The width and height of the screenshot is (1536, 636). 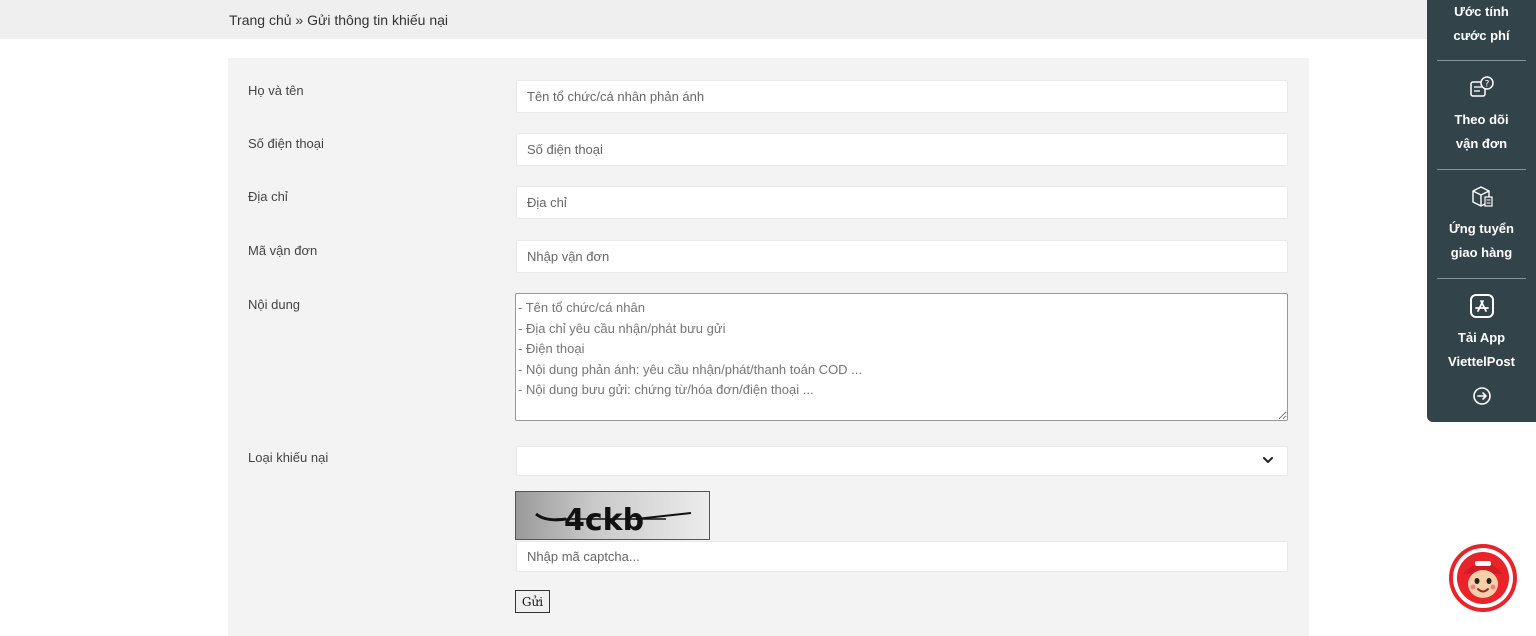 I want to click on breadcrumb-bar: Trang chủ » Gửi thông tin khiếu nại, so click(x=768, y=19).